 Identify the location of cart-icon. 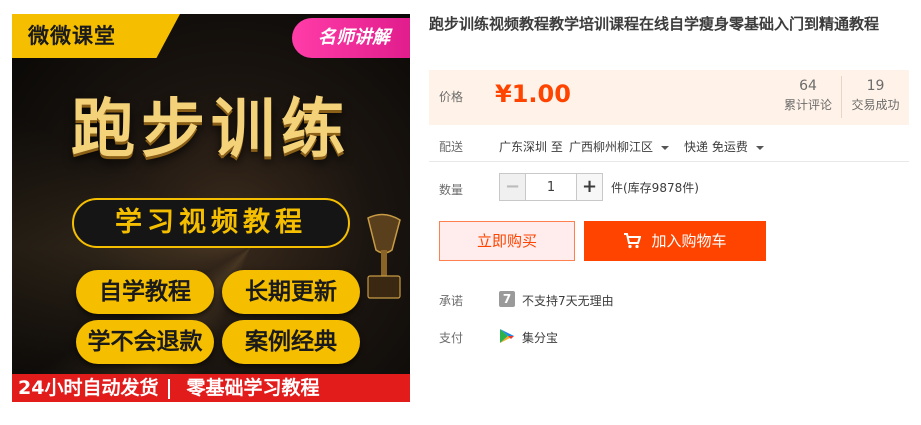
(633, 241).